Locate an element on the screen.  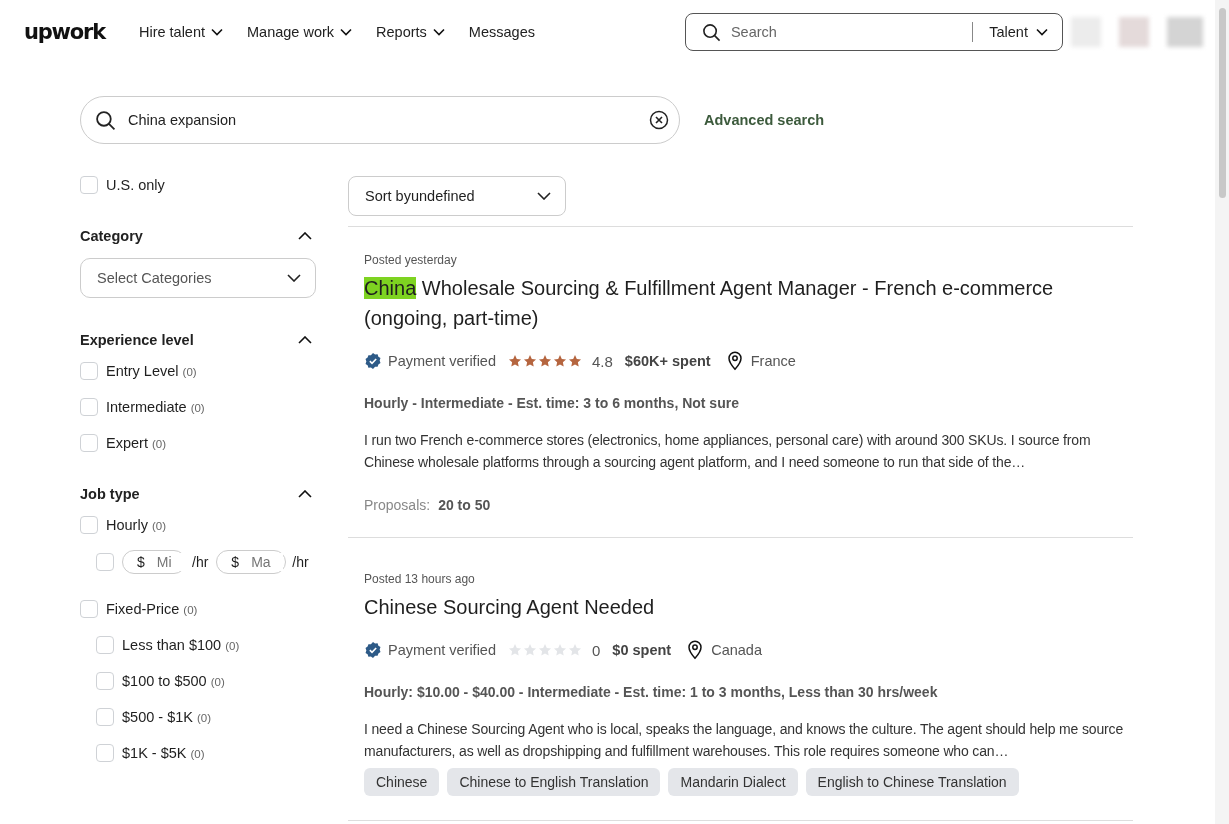
checkbox-label: Entry Level (0) is located at coordinates (151, 371).